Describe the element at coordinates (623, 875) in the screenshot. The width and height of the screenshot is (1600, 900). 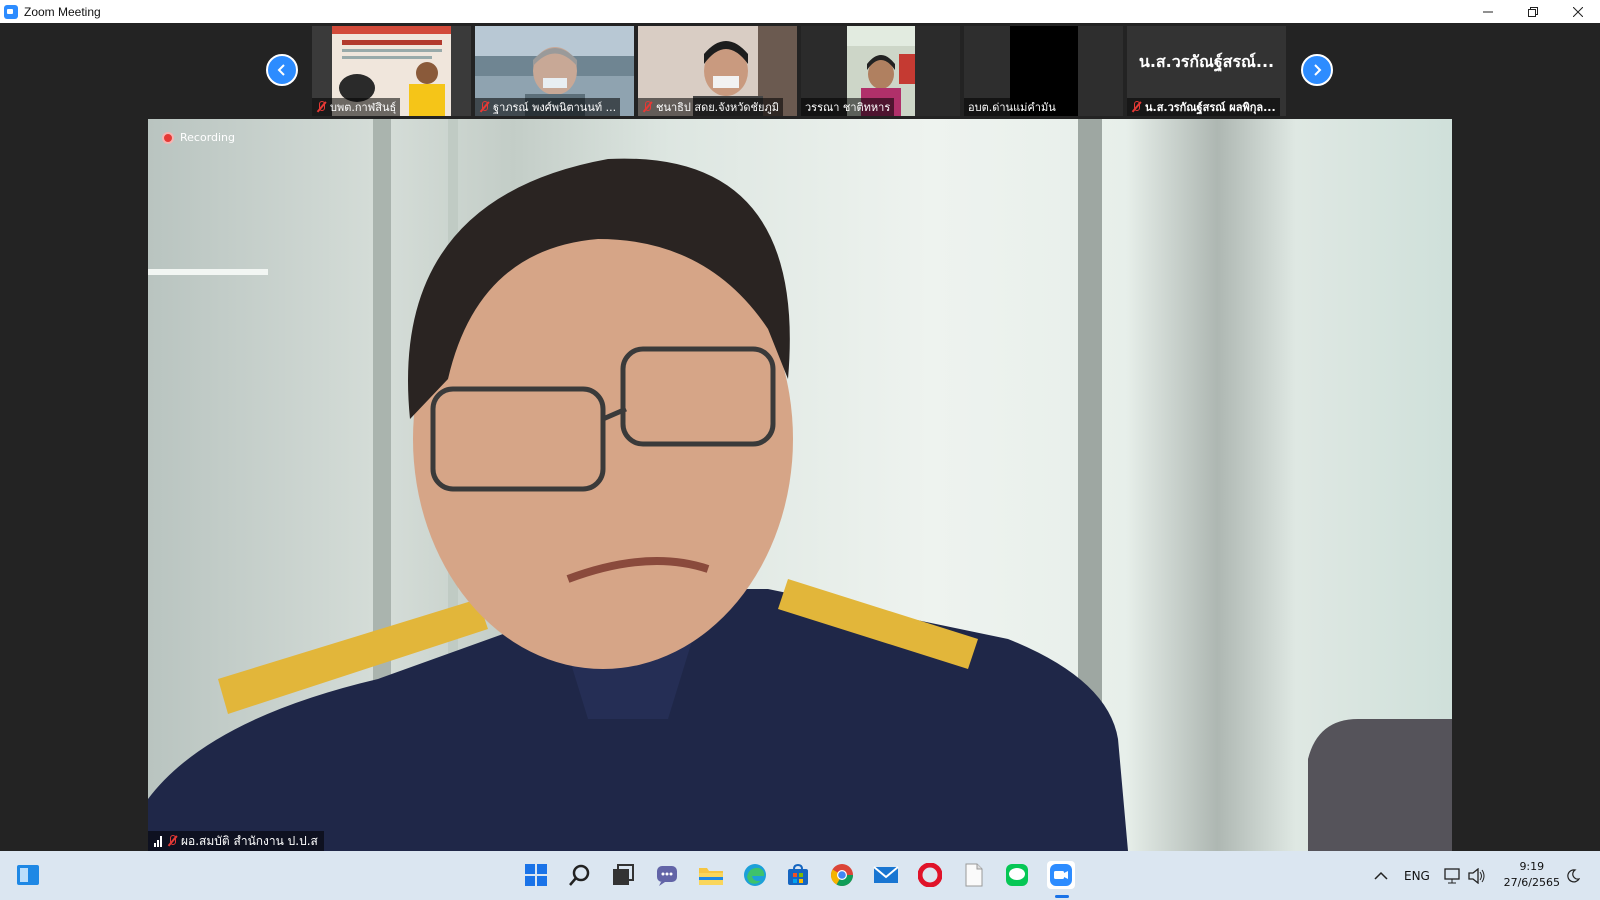
I see `task-view-icon` at that location.